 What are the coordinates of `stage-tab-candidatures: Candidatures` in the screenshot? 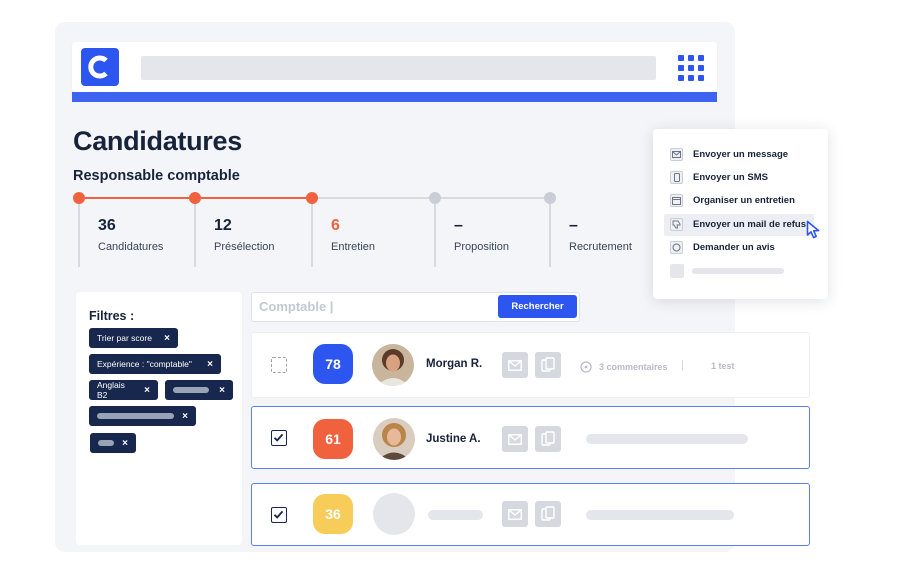 It's located at (130, 247).